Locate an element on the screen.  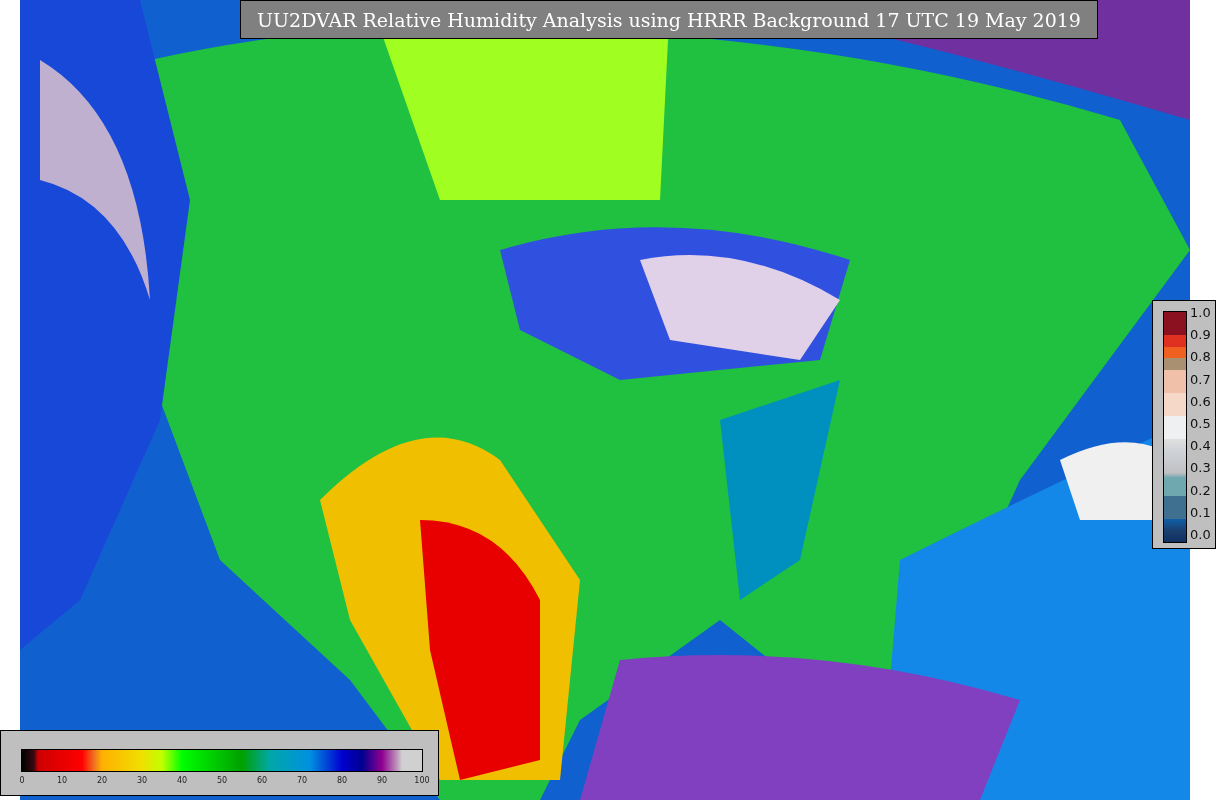
tick-label: 20 is located at coordinates (102, 780).